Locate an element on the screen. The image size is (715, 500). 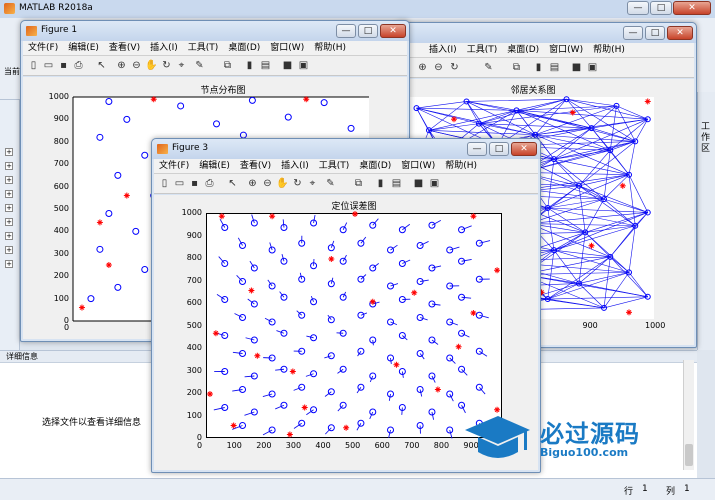
main-close-button: ✕ is located at coordinates (692, 8).